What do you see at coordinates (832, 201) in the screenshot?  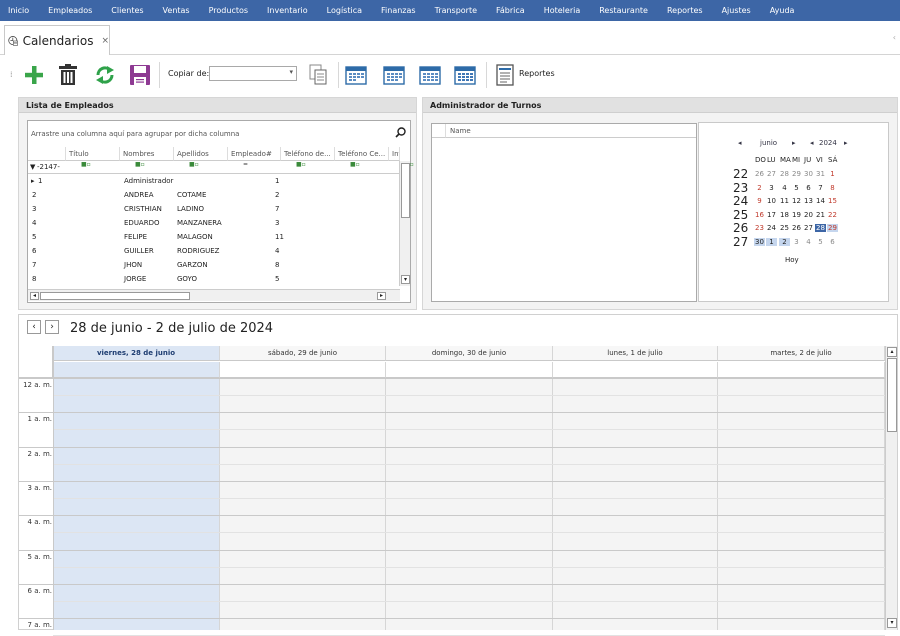 I see `calendar-day: 15` at bounding box center [832, 201].